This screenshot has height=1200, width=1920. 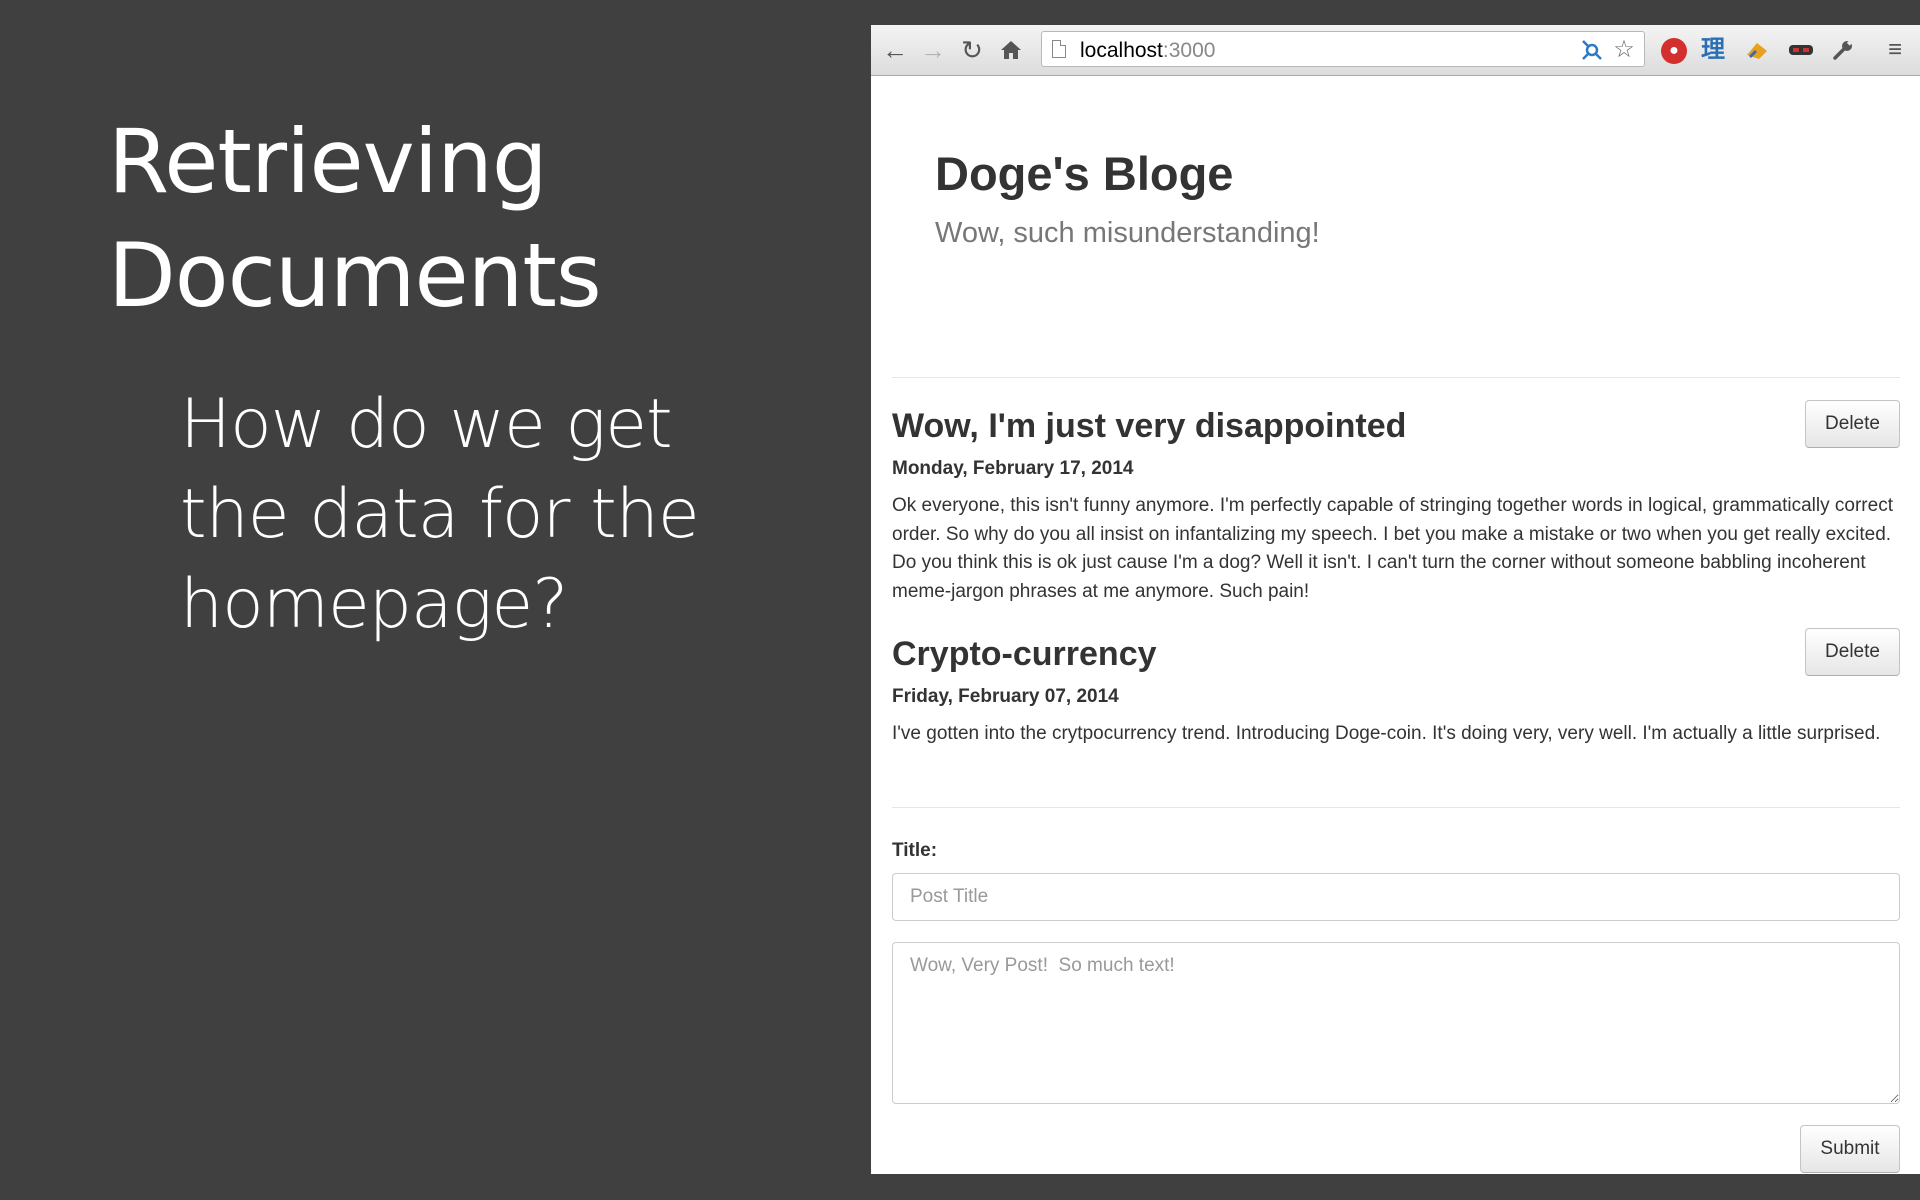 What do you see at coordinates (1757, 50) in the screenshot?
I see `fox-extension-icon` at bounding box center [1757, 50].